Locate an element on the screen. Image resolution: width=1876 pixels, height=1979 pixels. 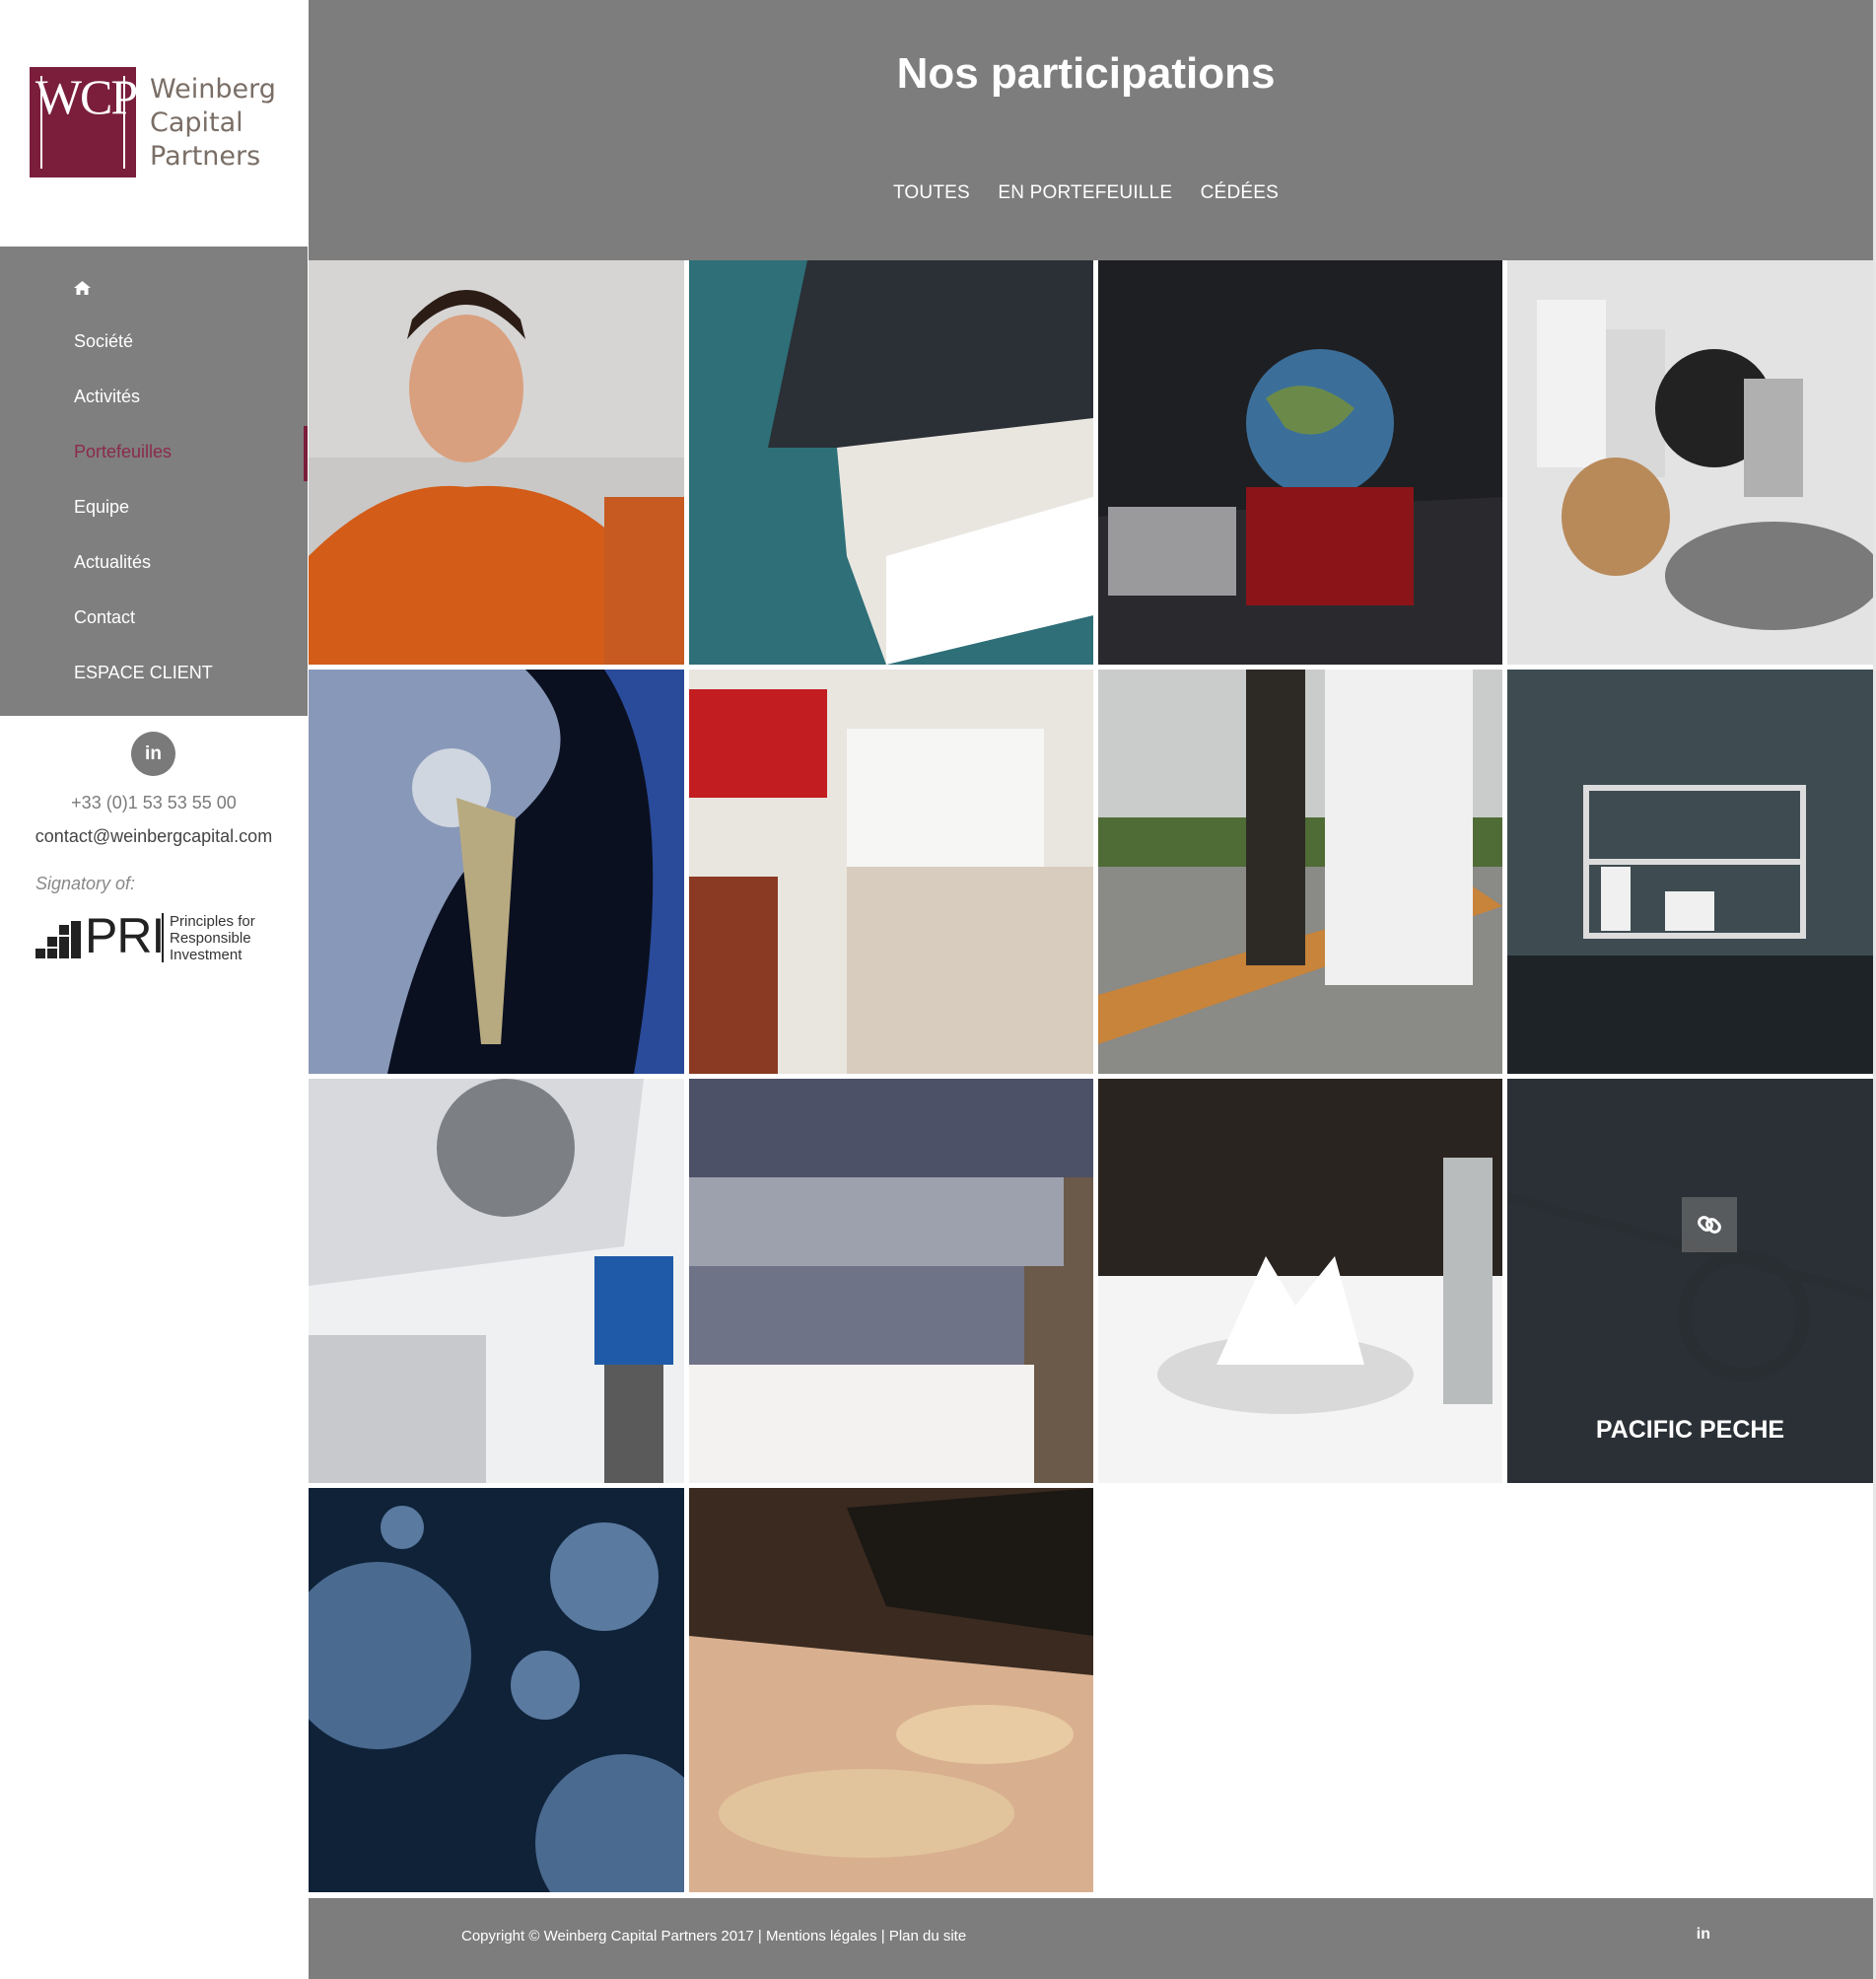
tile-label: PACIFIC PECHE is located at coordinates (1690, 1430).